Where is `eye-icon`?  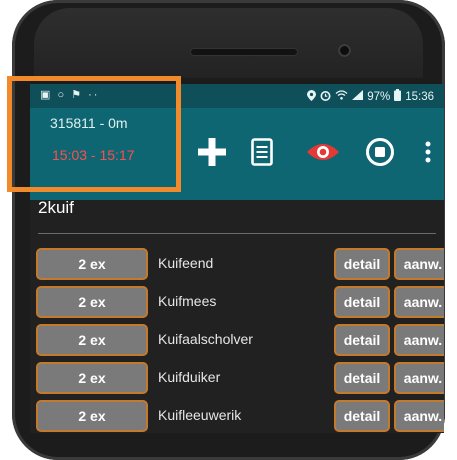 eye-icon is located at coordinates (323, 152).